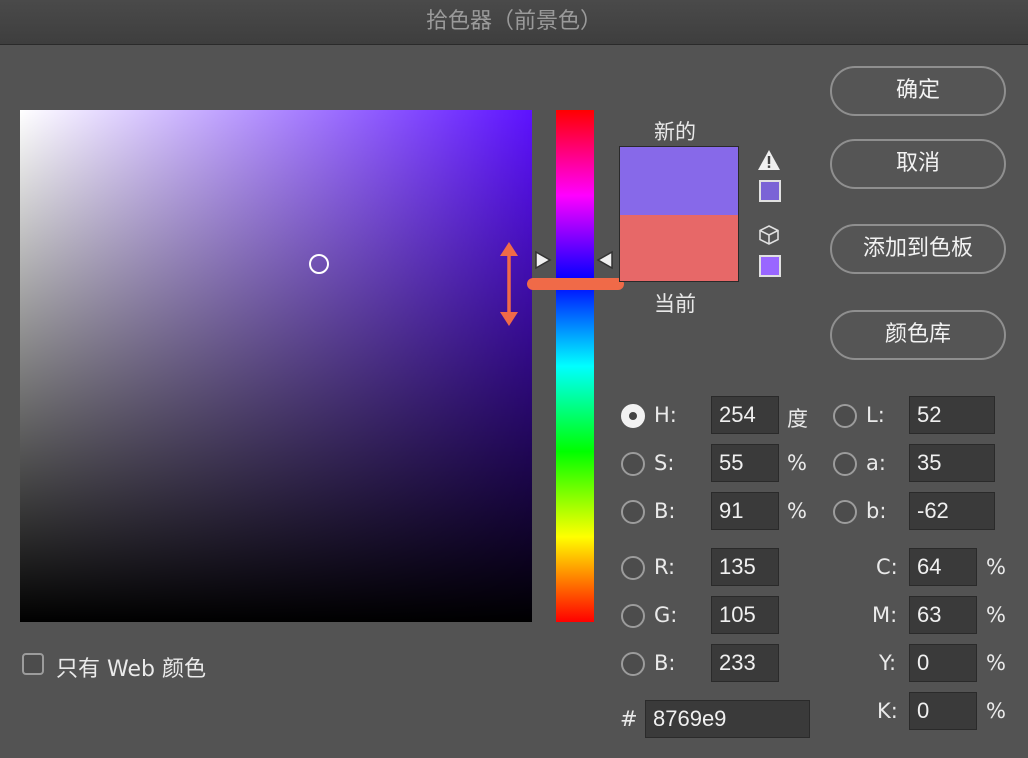 The image size is (1028, 758). Describe the element at coordinates (887, 567) in the screenshot. I see `c-label: C:` at that location.